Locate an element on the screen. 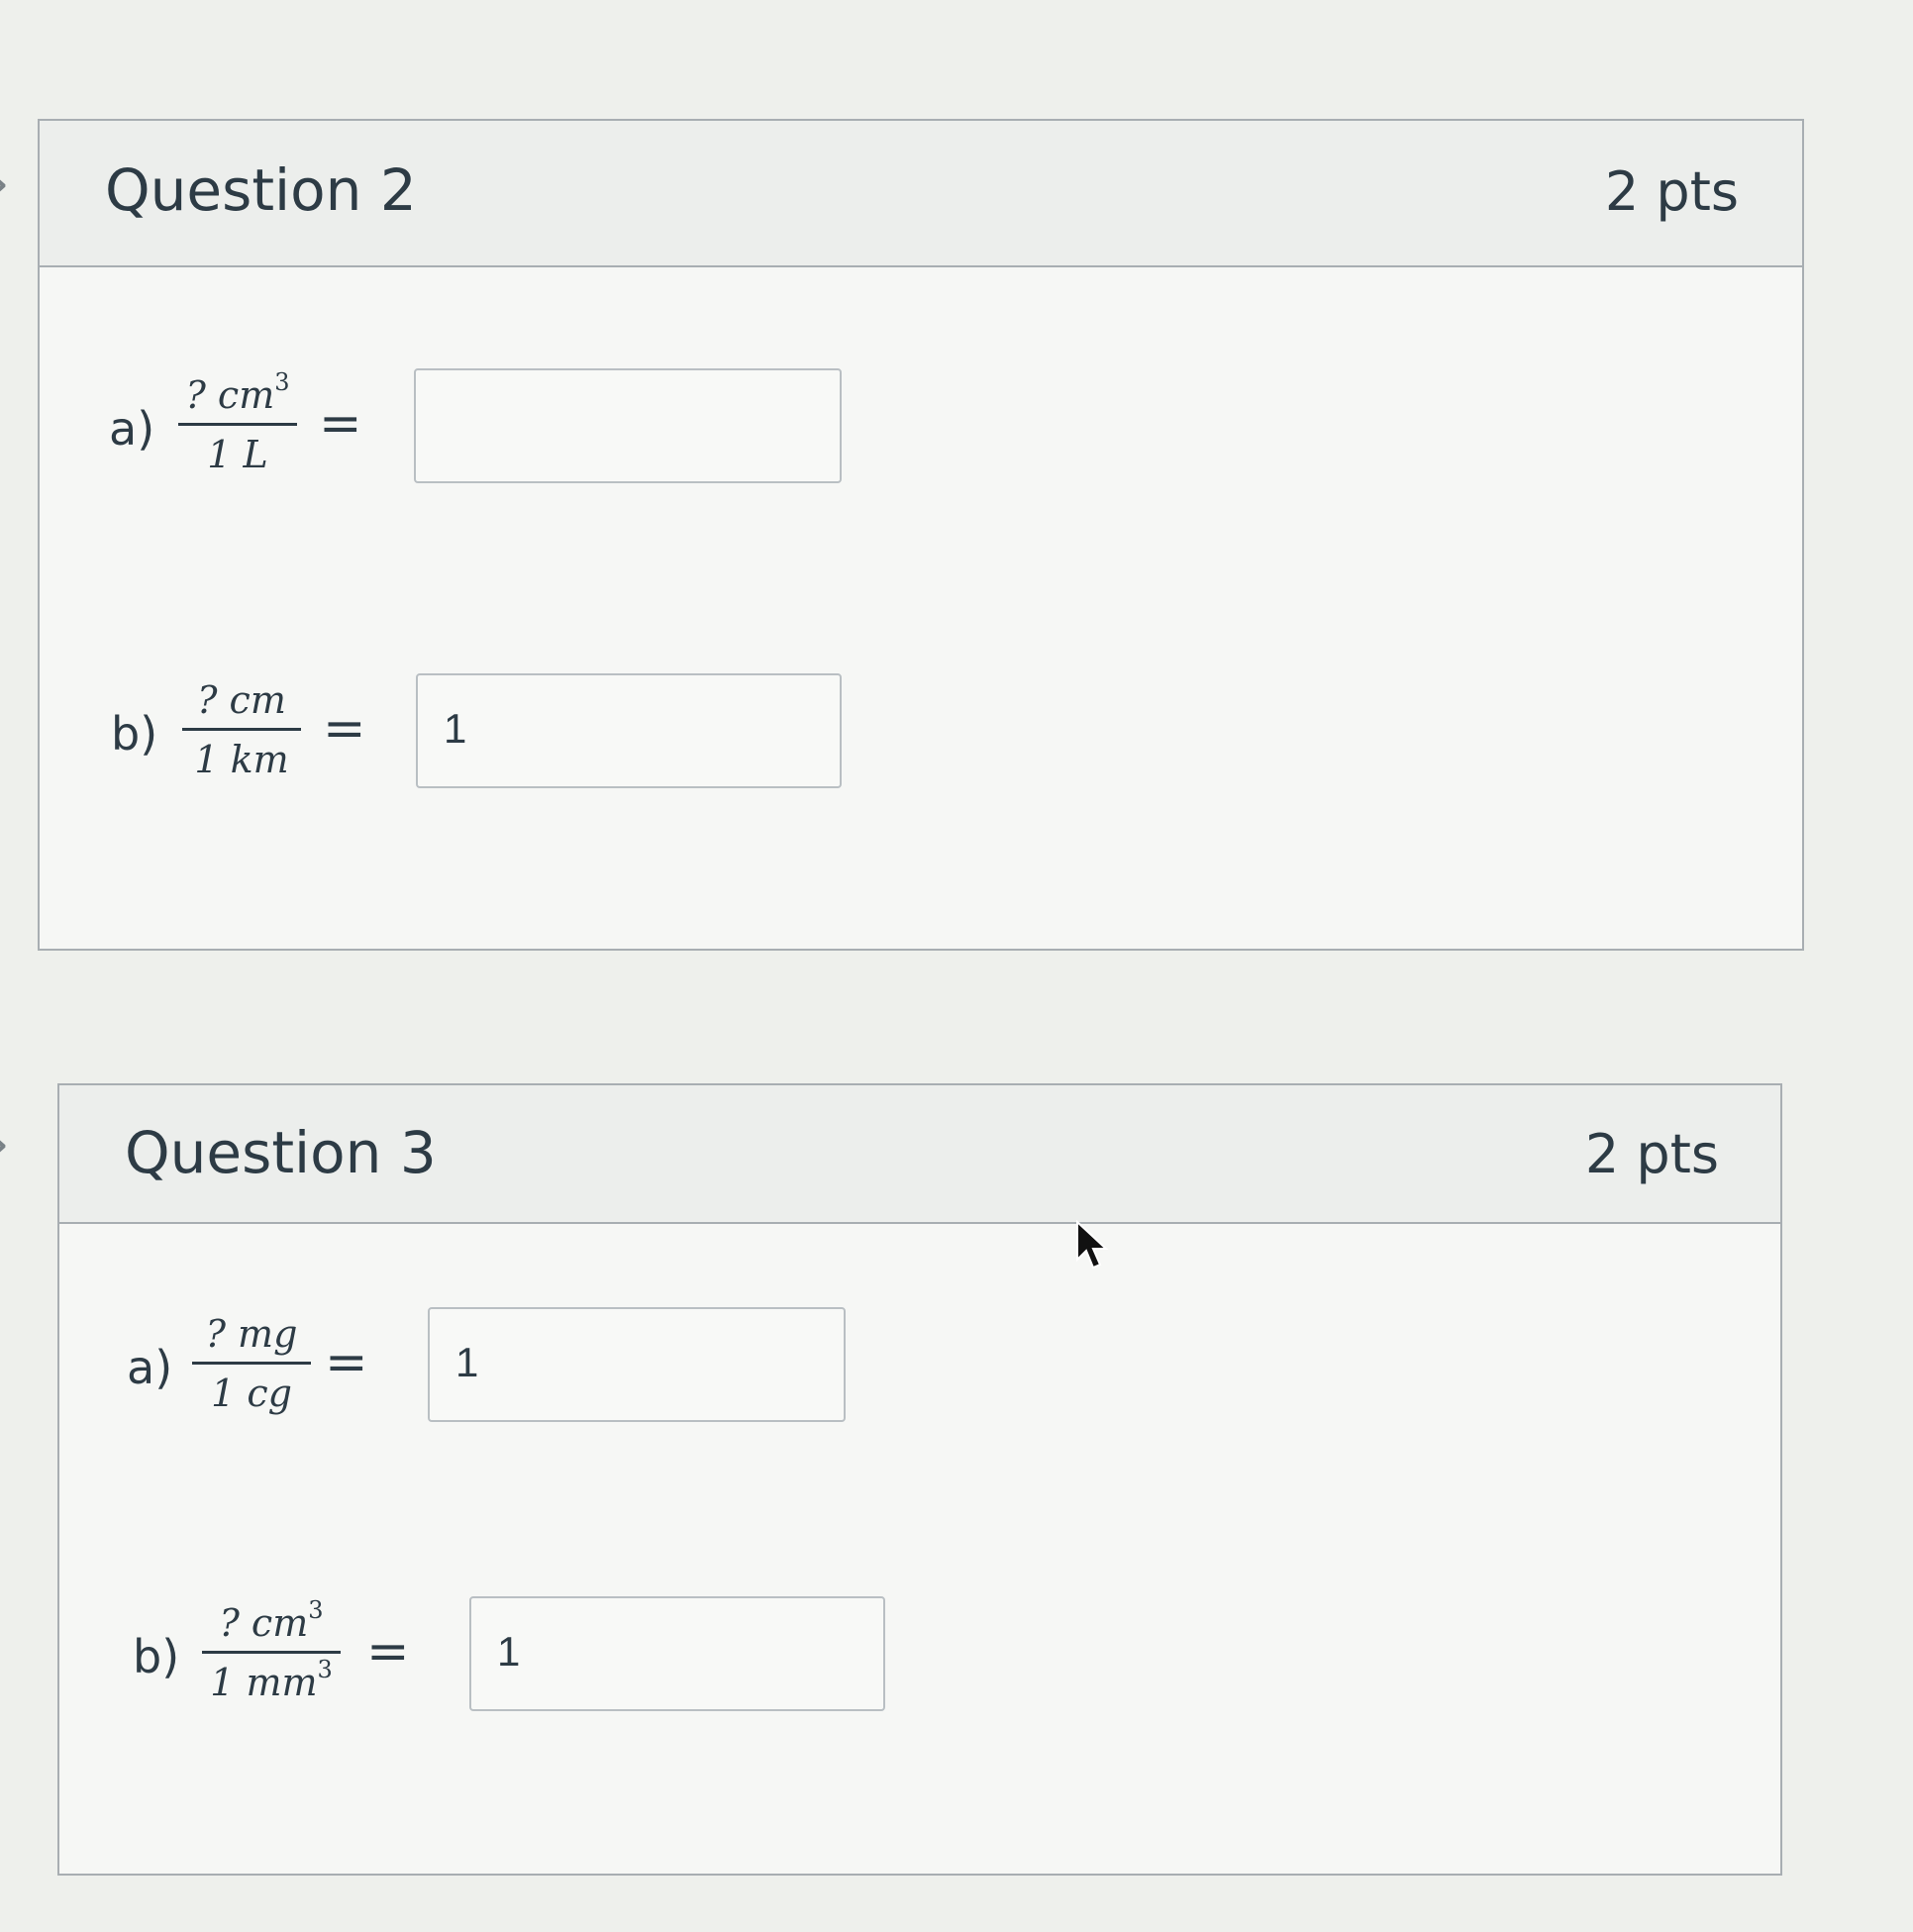 This screenshot has width=1913, height=1932. question-part-b: b) ? cm 1 km = 1 is located at coordinates (487, 729).